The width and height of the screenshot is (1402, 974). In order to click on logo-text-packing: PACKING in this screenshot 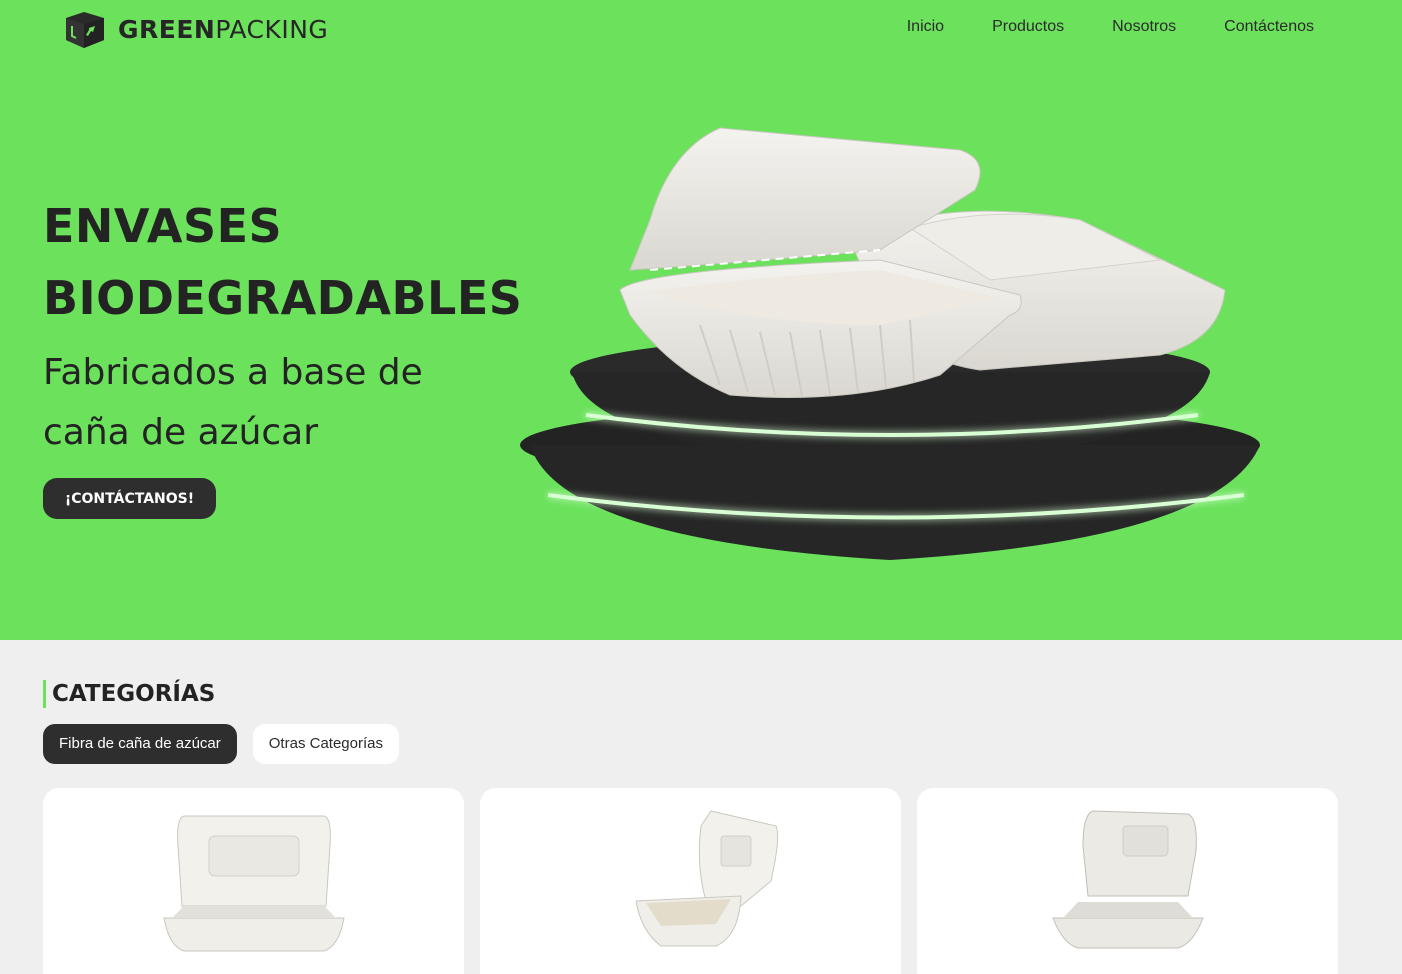, I will do `click(272, 29)`.